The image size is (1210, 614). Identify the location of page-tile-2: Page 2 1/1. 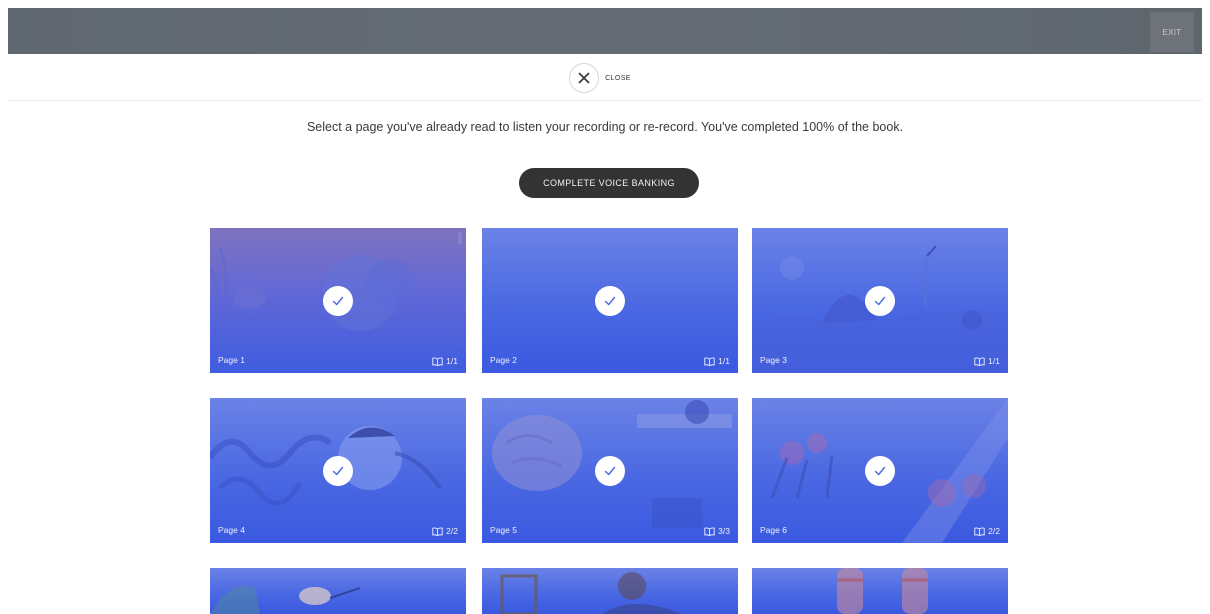
(610, 300).